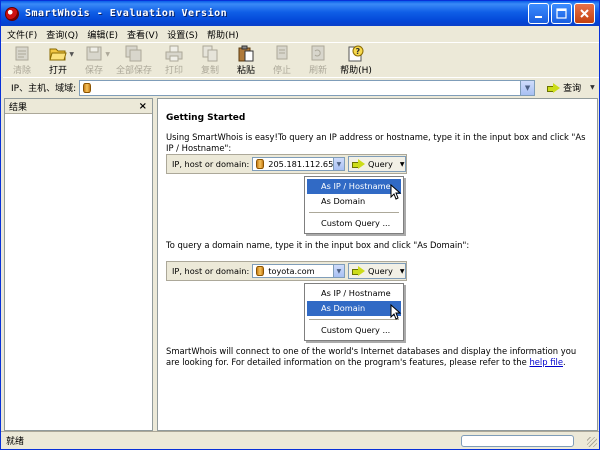 This screenshot has height=450, width=600. Describe the element at coordinates (93, 71) in the screenshot. I see `save-label: 保存` at that location.